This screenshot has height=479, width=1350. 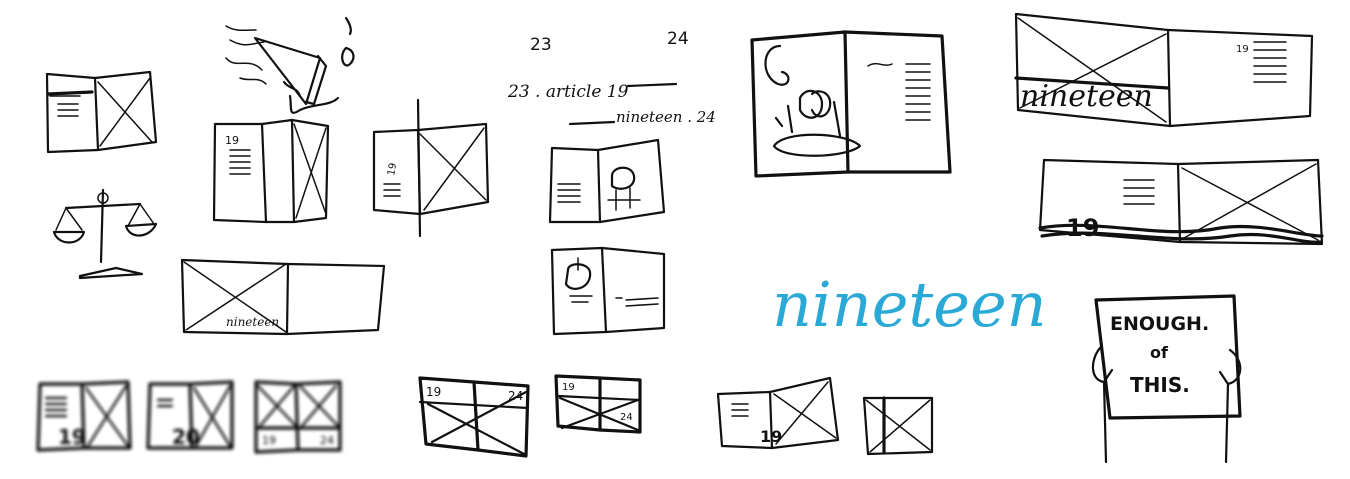 What do you see at coordinates (232, 140) in the screenshot?
I see `page-19-label: 19` at bounding box center [232, 140].